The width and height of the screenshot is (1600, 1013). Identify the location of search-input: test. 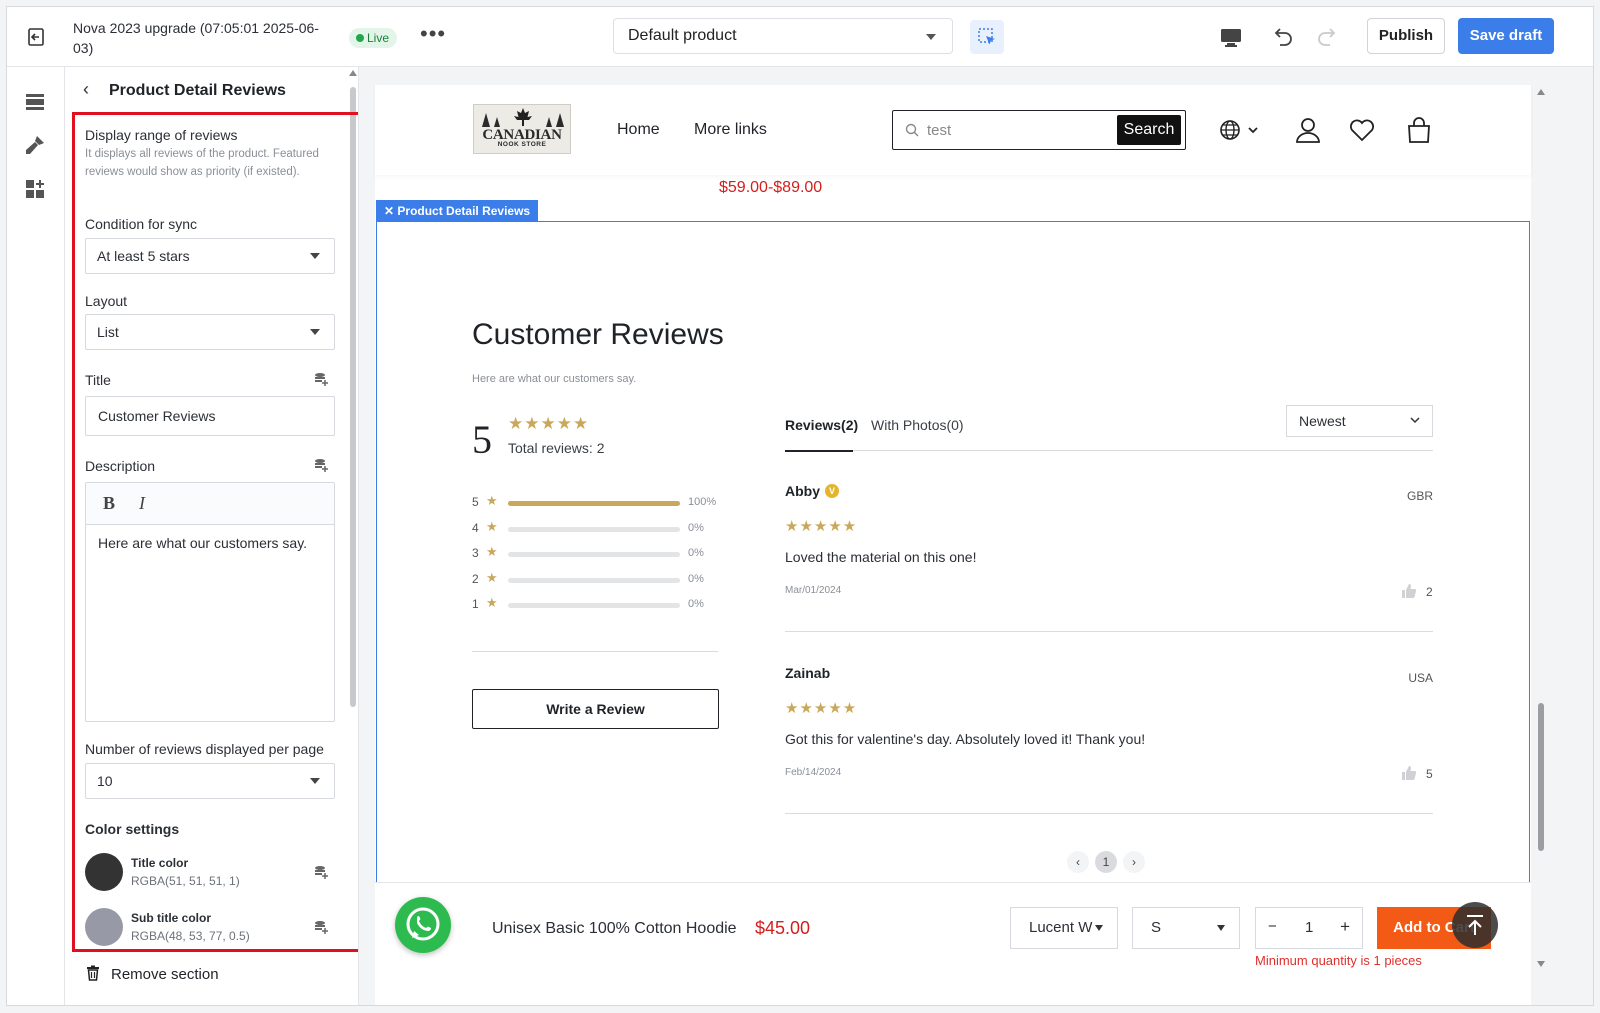
(939, 130).